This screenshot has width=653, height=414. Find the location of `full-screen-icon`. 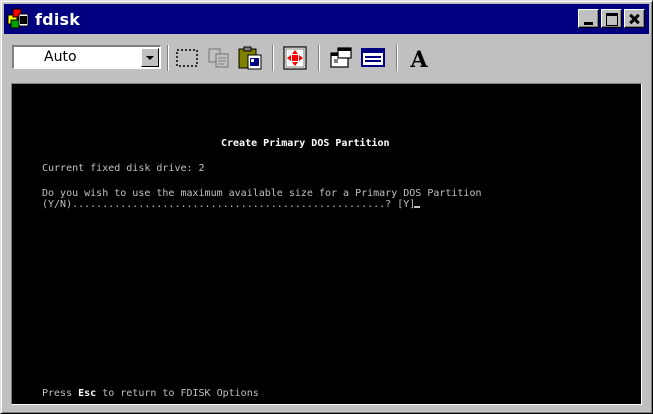

full-screen-icon is located at coordinates (295, 58).